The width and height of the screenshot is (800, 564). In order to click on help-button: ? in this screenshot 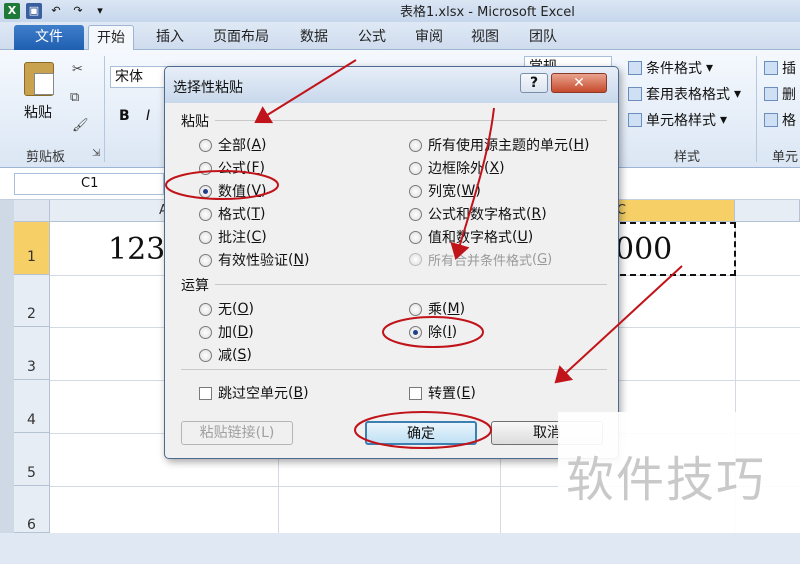, I will do `click(534, 83)`.